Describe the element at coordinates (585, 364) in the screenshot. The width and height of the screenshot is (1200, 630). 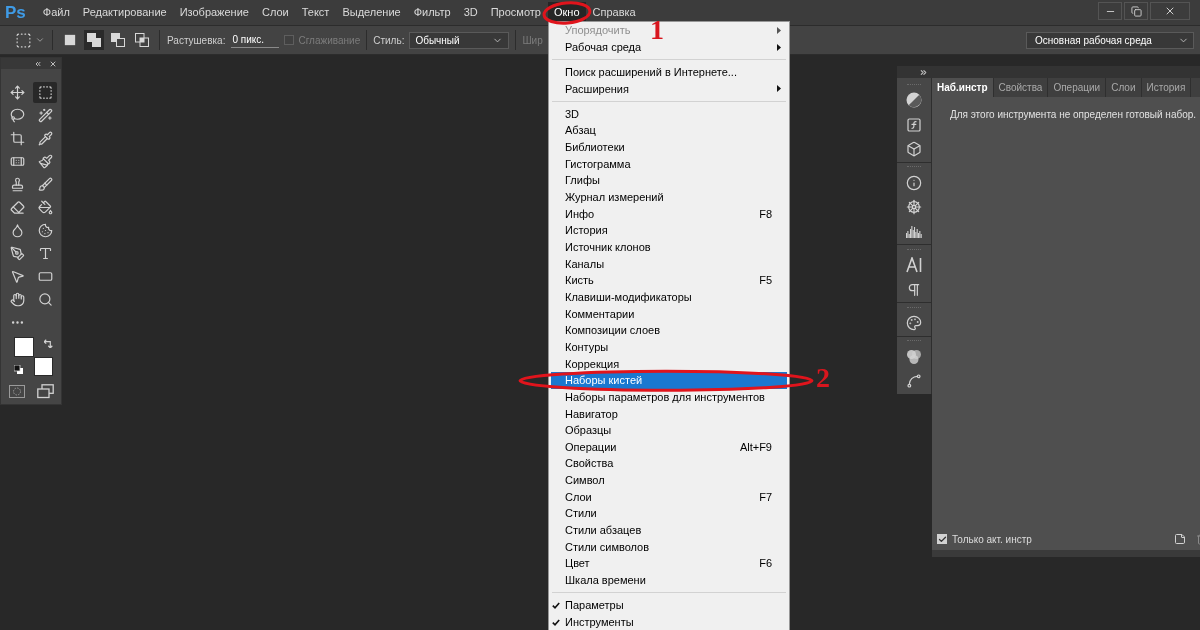
I see `menu-item: Коррекция` at that location.